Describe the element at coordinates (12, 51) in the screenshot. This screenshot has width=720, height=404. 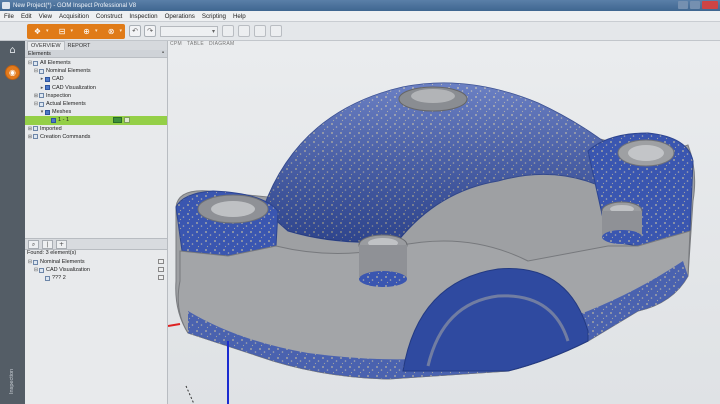
I see `home-icon: ⌂` at that location.